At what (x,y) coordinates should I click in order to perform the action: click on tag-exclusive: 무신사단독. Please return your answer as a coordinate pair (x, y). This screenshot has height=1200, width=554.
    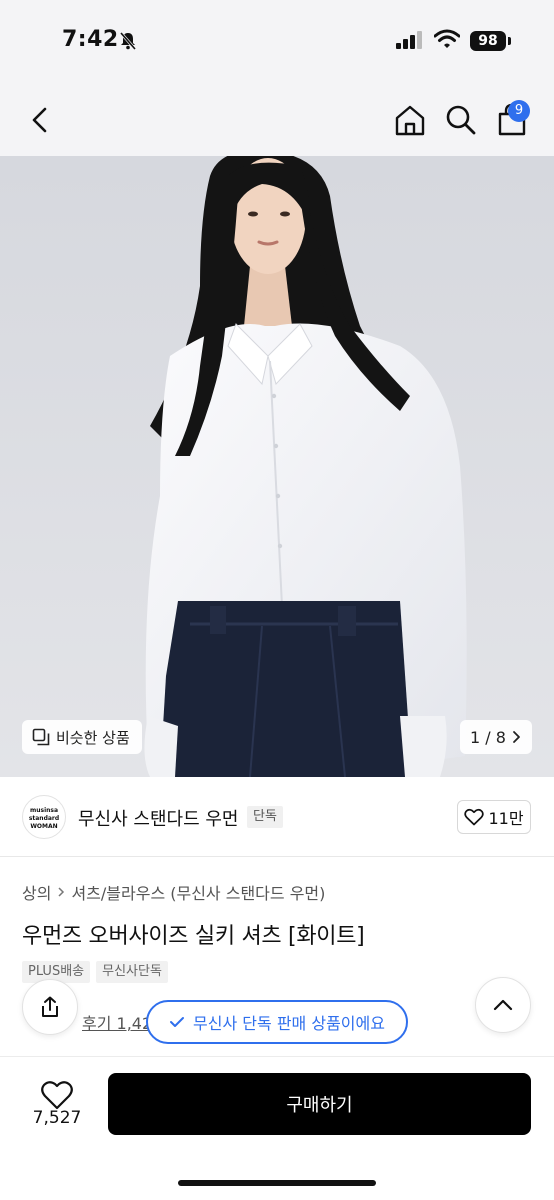
    Looking at the image, I should click on (132, 972).